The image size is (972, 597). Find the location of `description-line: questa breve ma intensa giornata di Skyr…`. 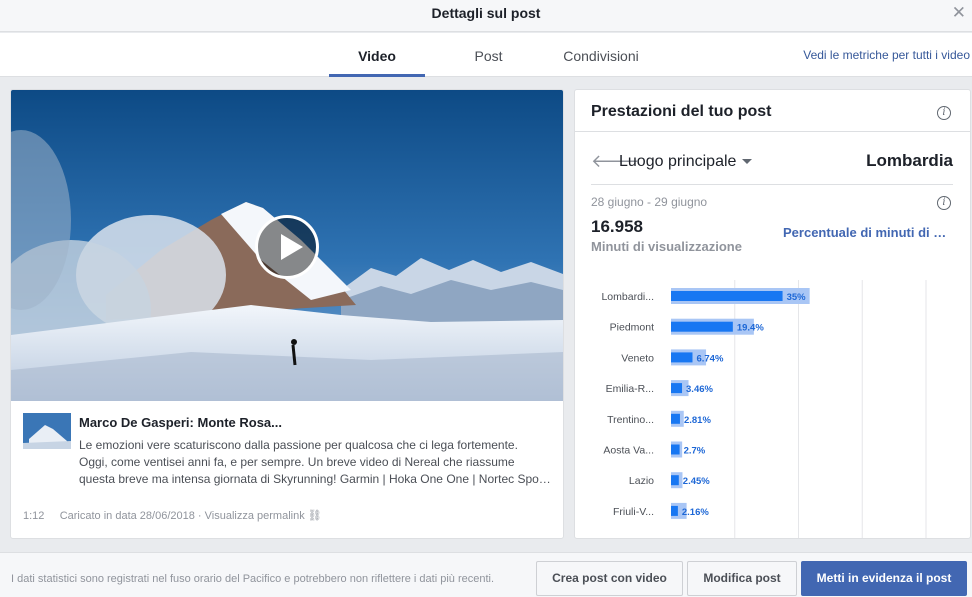

description-line: questa breve ma intensa giornata di Skyr… is located at coordinates (315, 479).